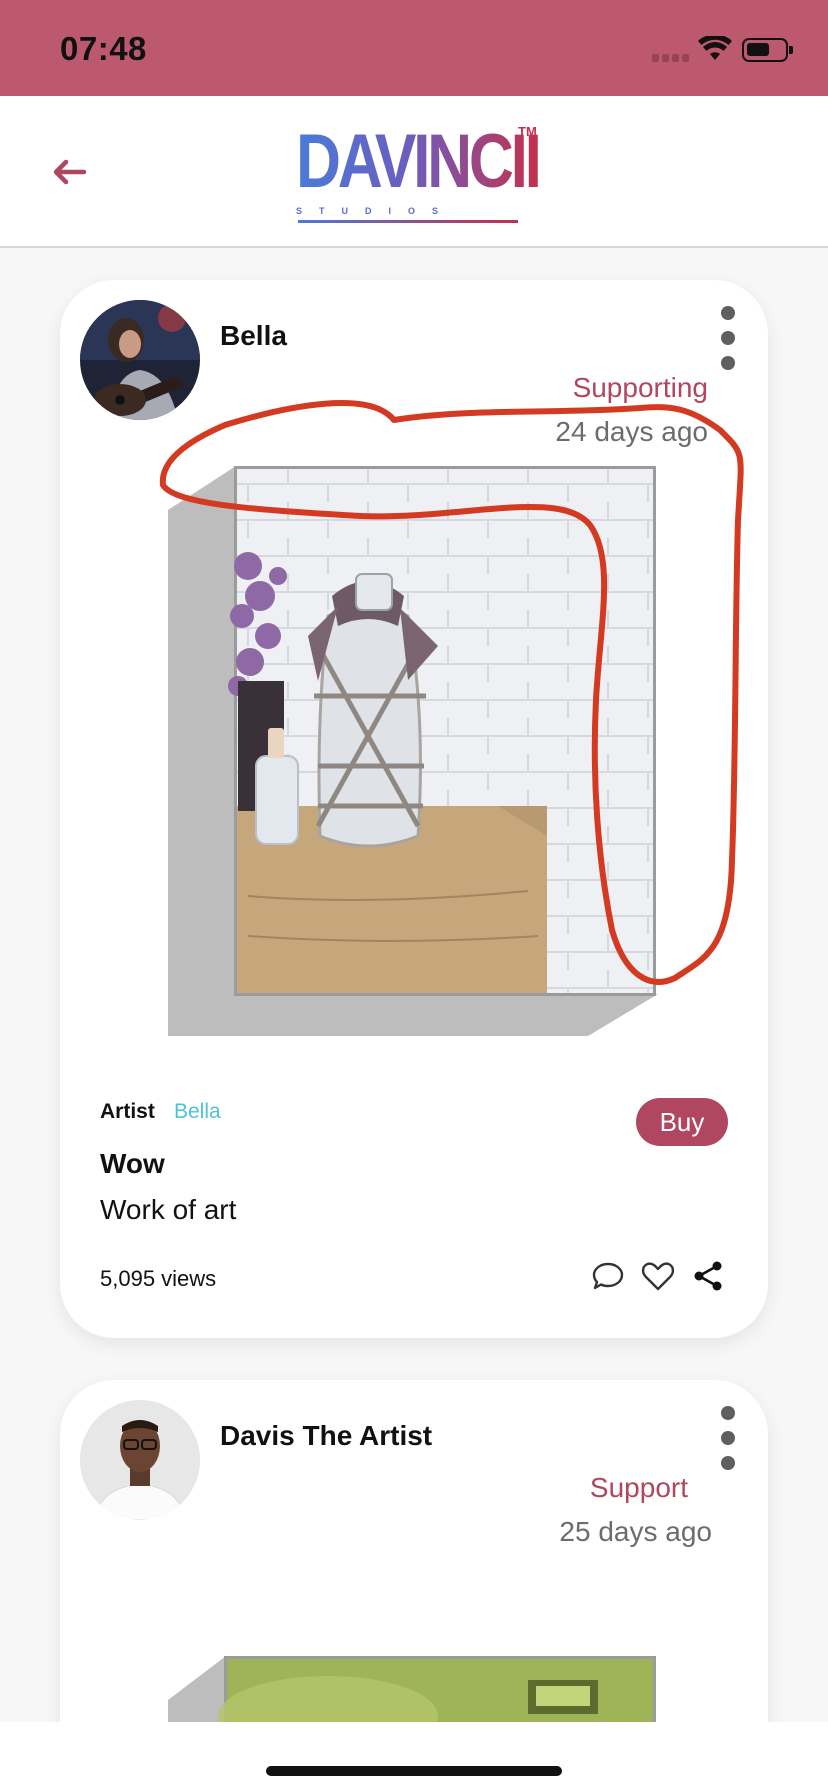 This screenshot has width=828, height=1792. What do you see at coordinates (158, 1278) in the screenshot?
I see `view-count: 5,095 views` at bounding box center [158, 1278].